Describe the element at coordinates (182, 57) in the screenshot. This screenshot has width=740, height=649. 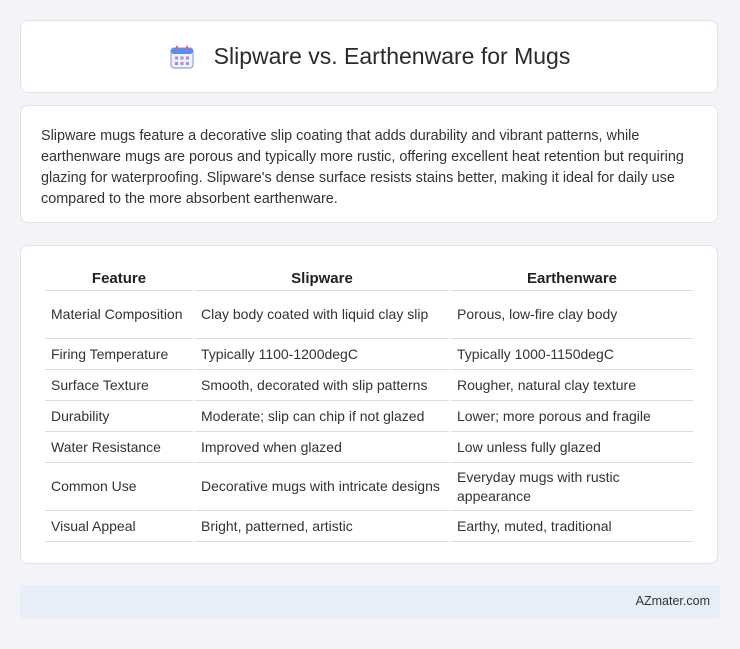
I see `calendar-icon` at that location.